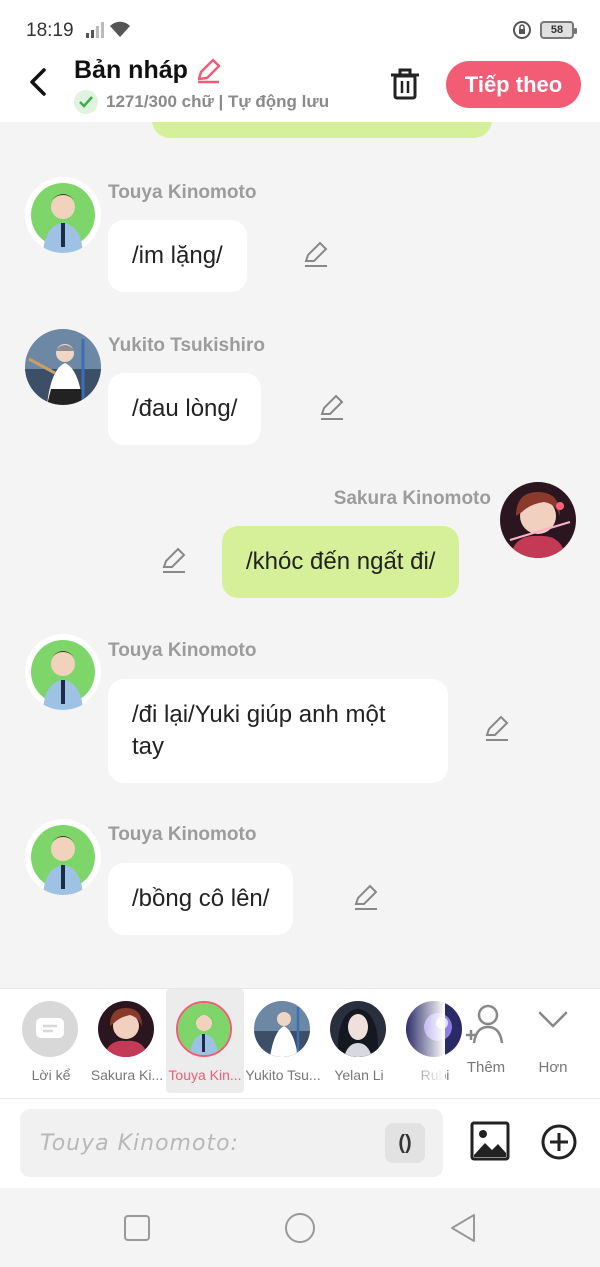  Describe the element at coordinates (412, 498) in the screenshot. I see `sender-name: Sakura Kinomoto` at that location.